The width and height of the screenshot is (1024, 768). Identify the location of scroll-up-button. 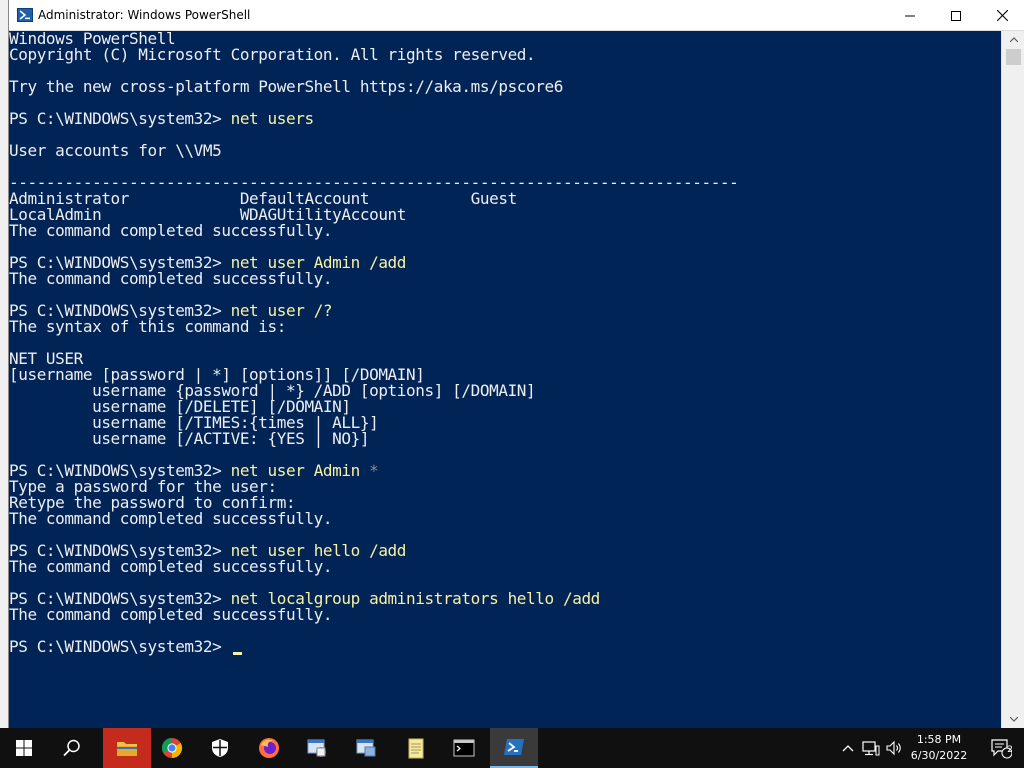
(1013, 39).